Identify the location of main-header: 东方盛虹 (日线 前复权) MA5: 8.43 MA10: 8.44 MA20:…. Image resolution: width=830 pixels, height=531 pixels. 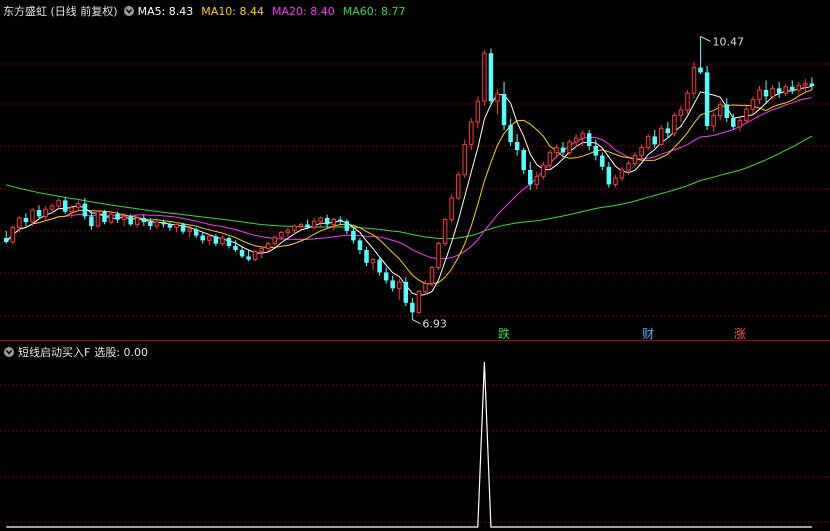
(206, 11).